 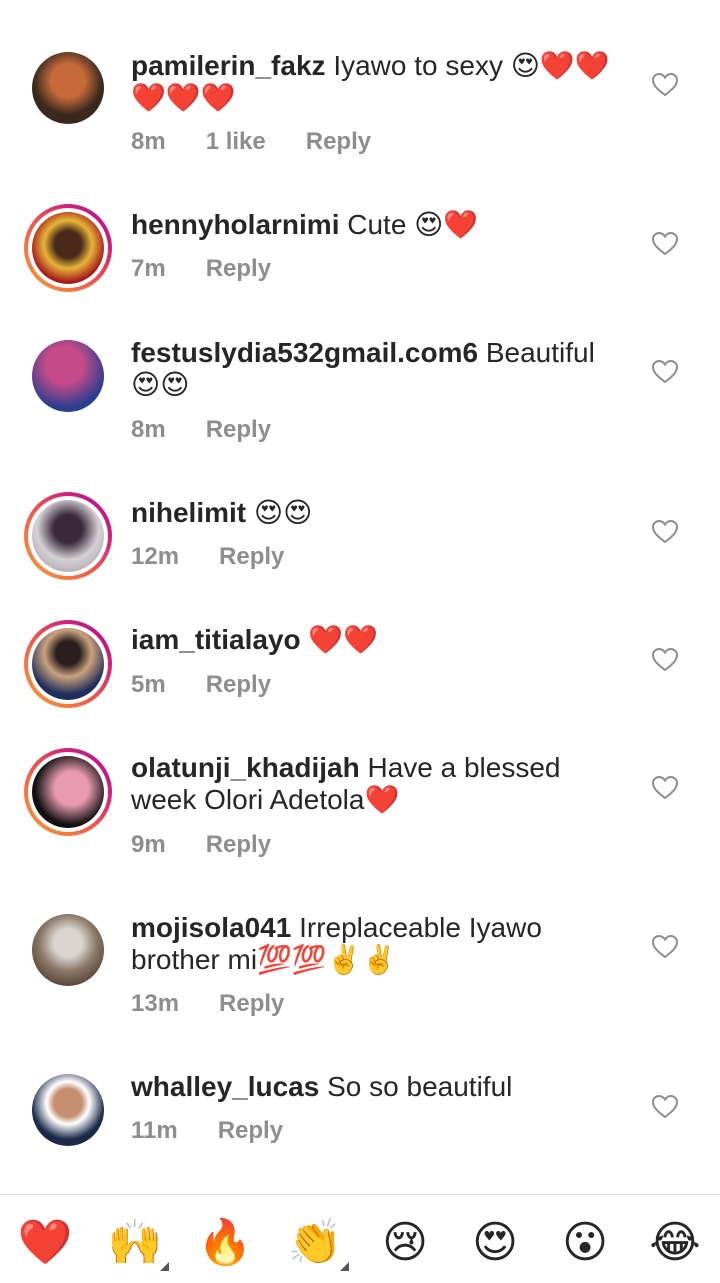 What do you see at coordinates (585, 1243) in the screenshot?
I see `emoji-surprised-face-button: 😮` at bounding box center [585, 1243].